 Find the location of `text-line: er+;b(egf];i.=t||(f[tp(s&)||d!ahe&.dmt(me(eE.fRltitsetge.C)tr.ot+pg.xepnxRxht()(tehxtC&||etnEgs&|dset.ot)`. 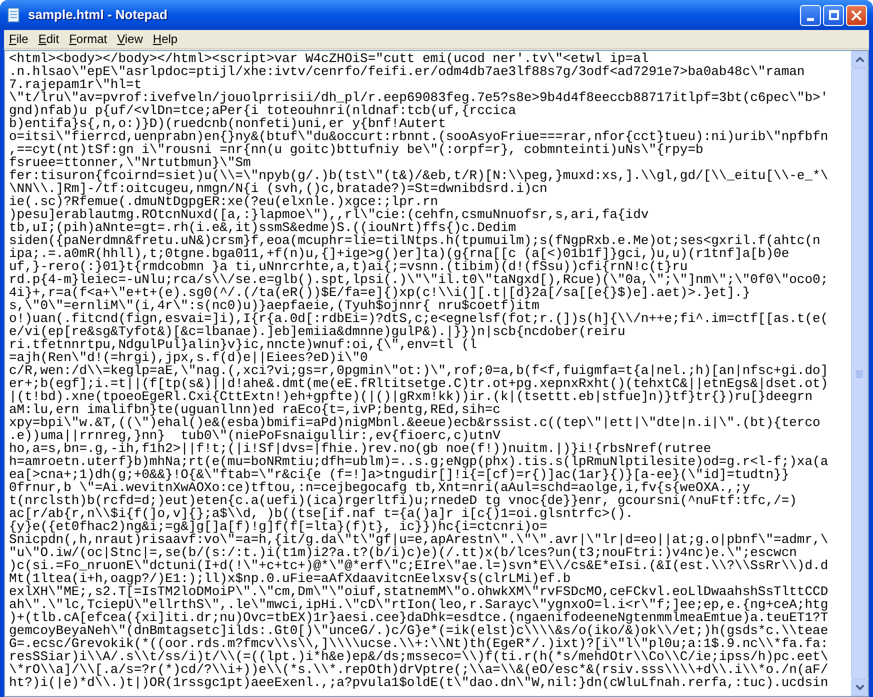

text-line: er+;b(egf];i.=t||(f[tp(s&)||d!ahe&.dmt(me(eE.fRltitsetge.C)tr.ot+pg.xepnxRxht()(tehxtC&||etnEgs&|dset.ot) is located at coordinates (418, 383).